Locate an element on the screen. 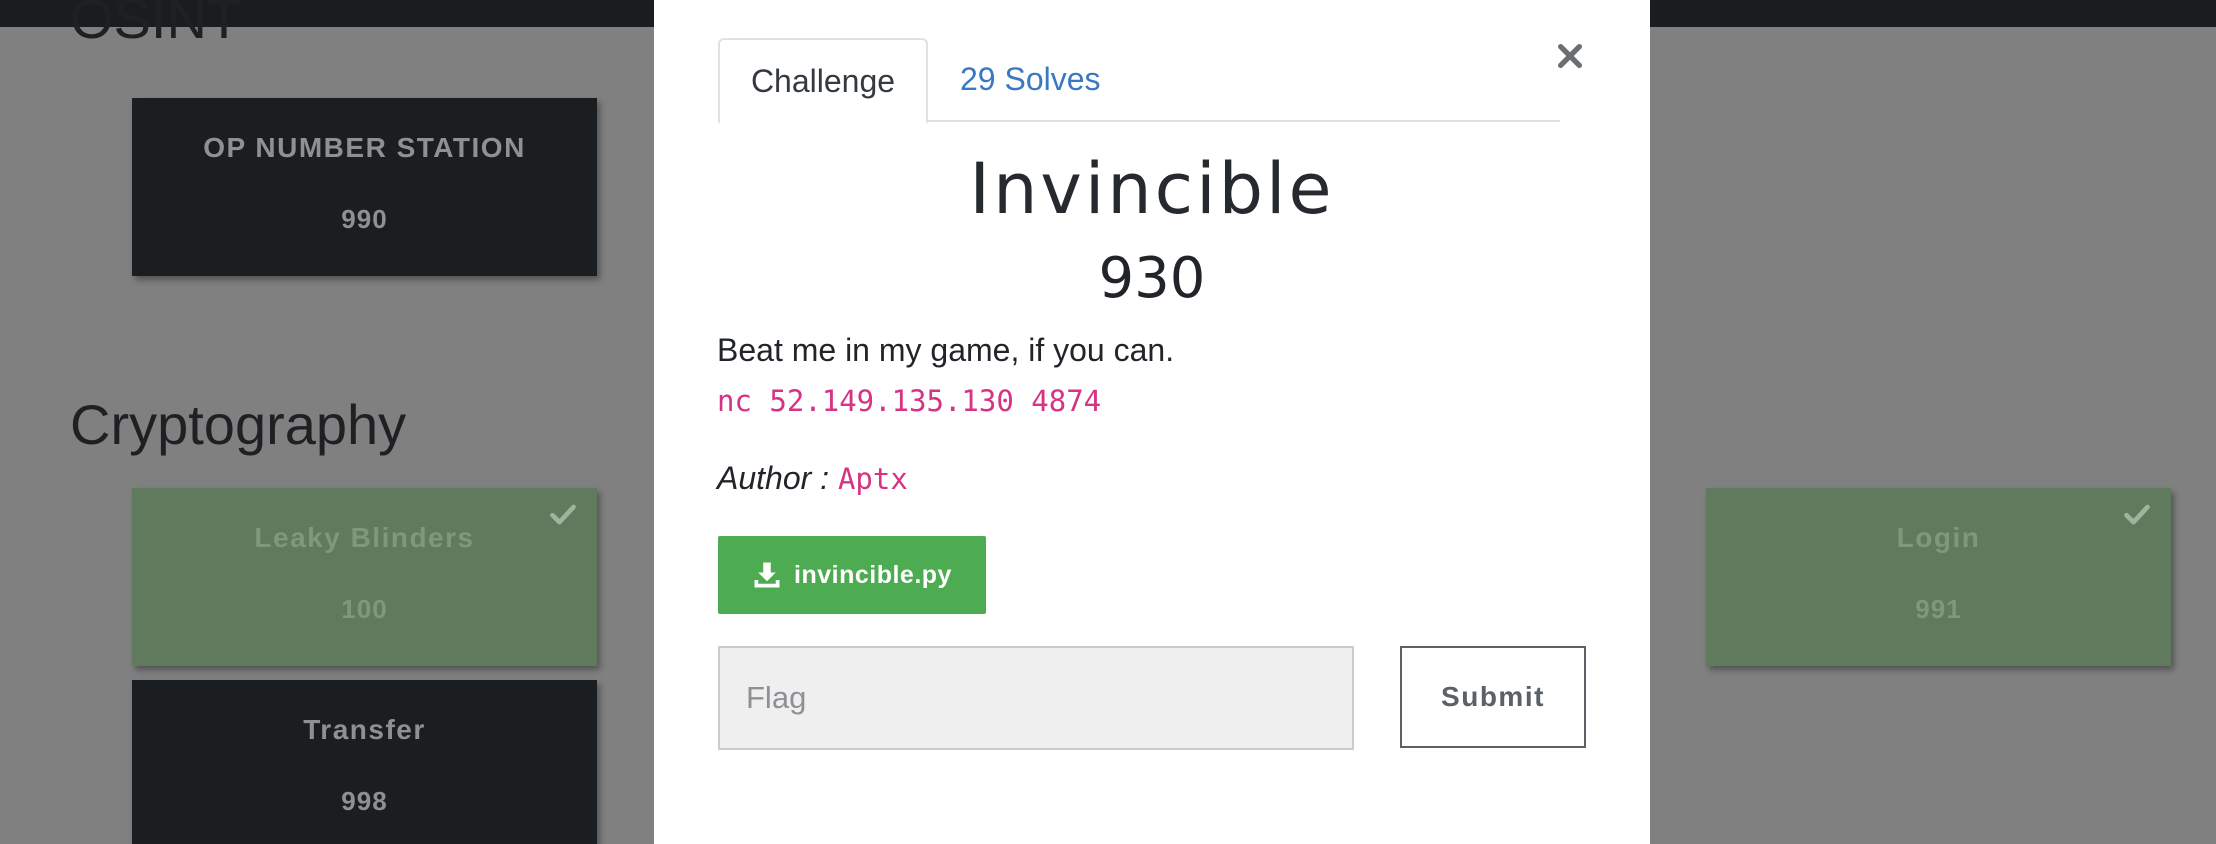 Image resolution: width=2216 pixels, height=844 pixels. challenge-title: Invincible is located at coordinates (1152, 189).